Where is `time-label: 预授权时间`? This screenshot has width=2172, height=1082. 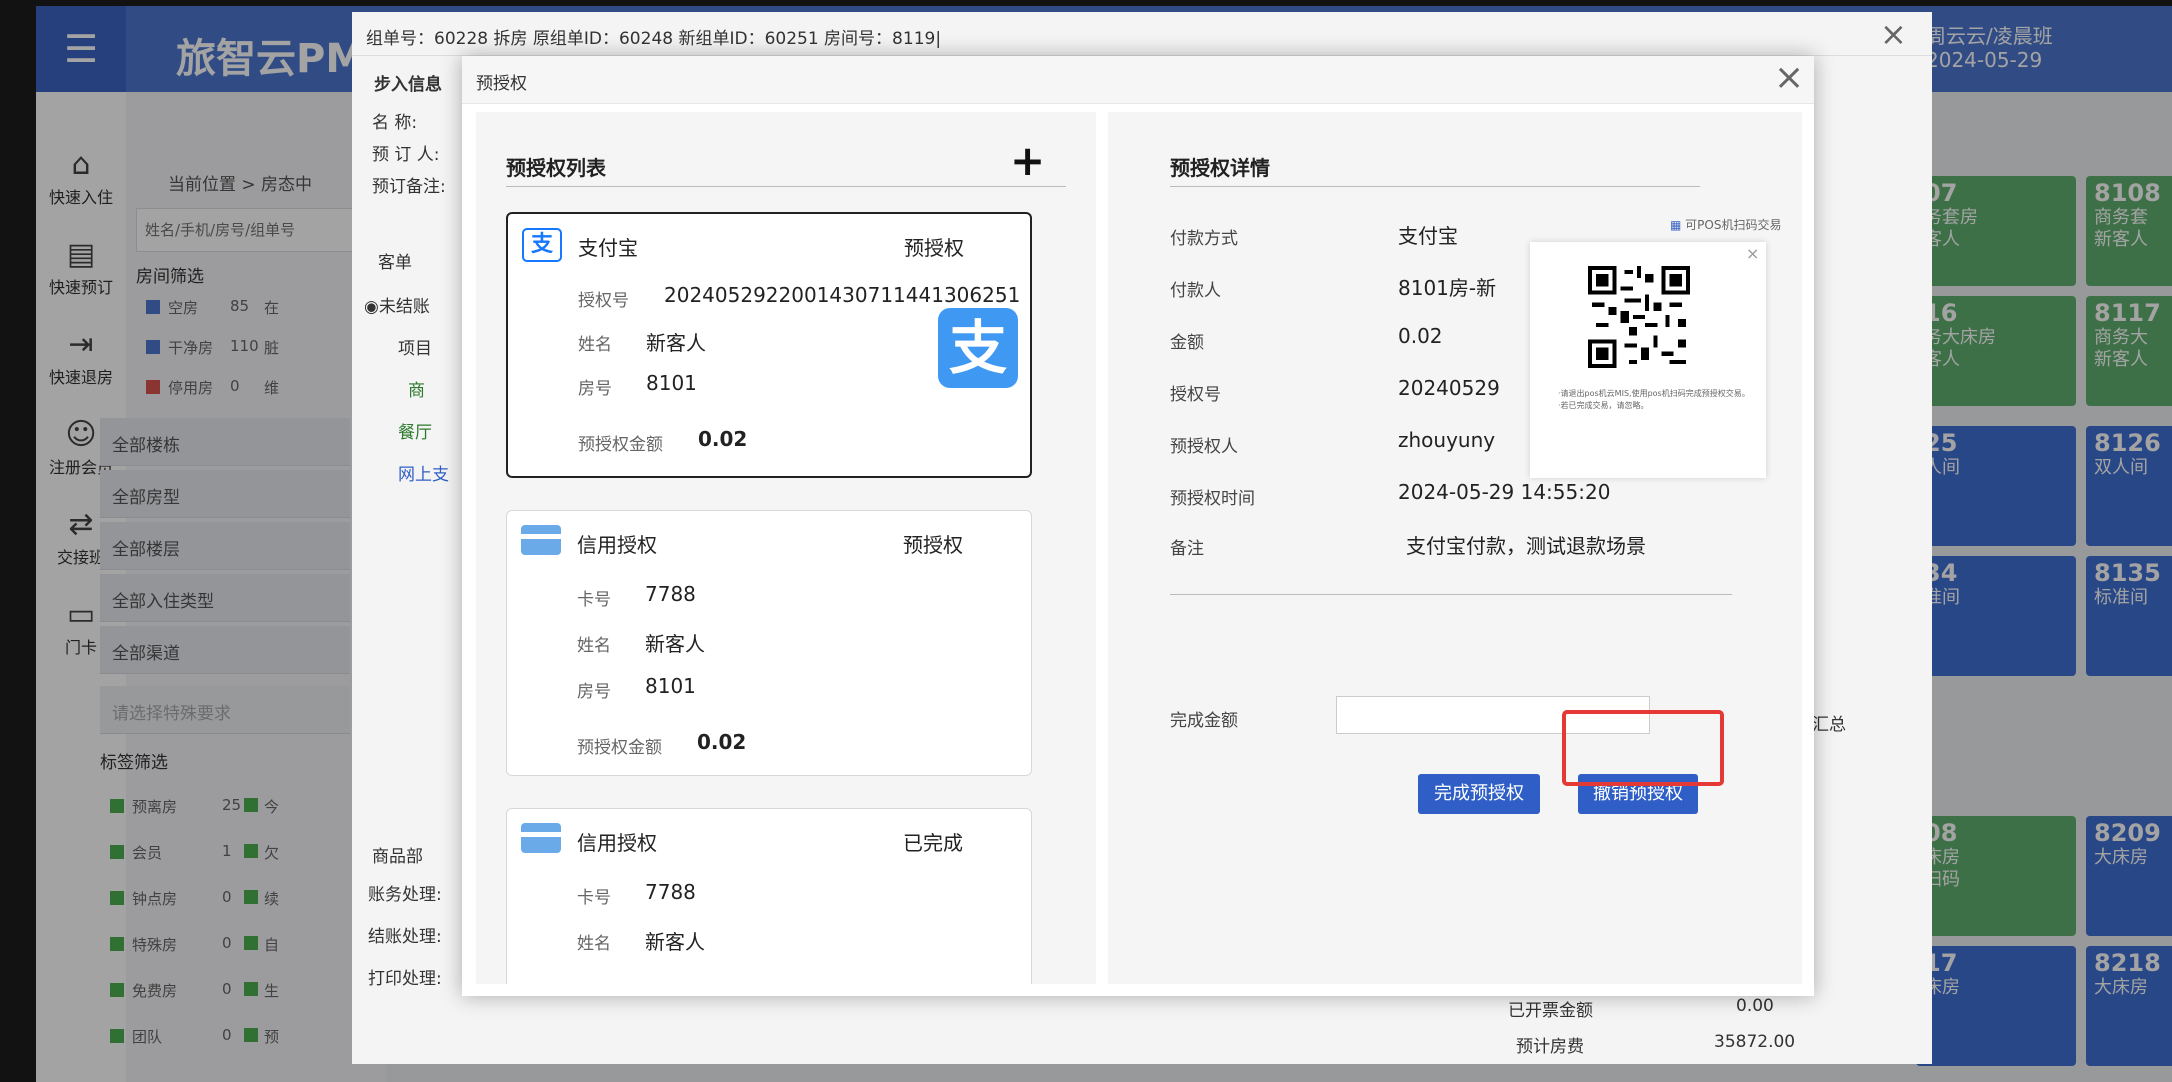
time-label: 预授权时间 is located at coordinates (1212, 499).